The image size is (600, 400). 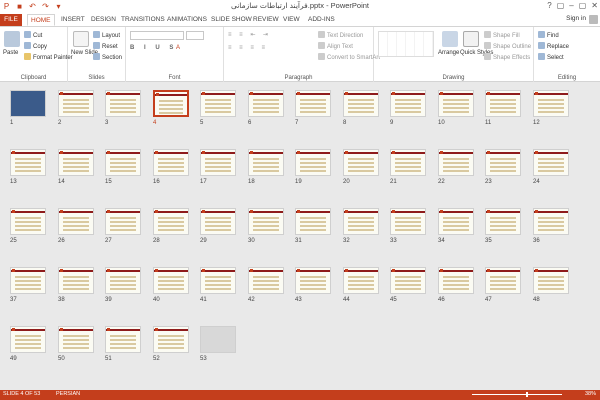 What do you see at coordinates (10, 53) in the screenshot?
I see `paste-button: Paste` at bounding box center [10, 53].